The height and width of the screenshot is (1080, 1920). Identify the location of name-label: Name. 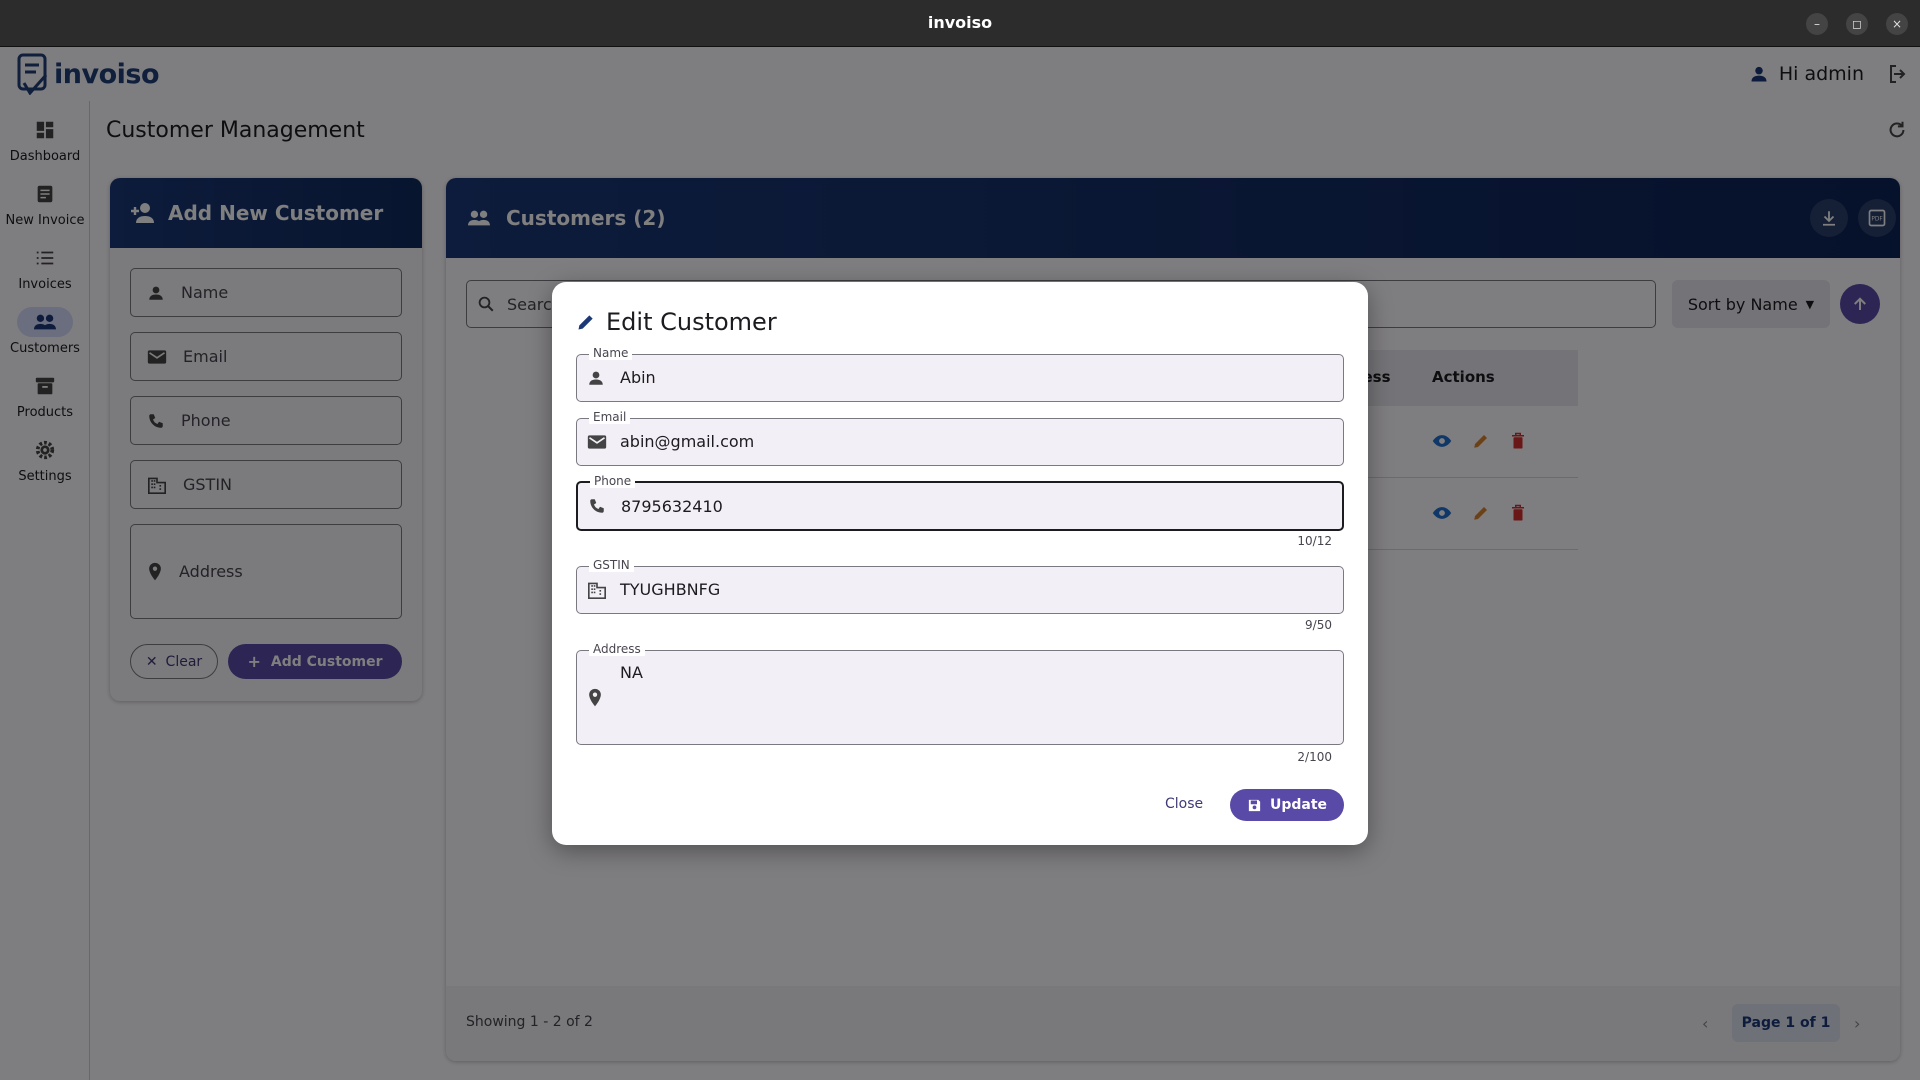
(611, 353).